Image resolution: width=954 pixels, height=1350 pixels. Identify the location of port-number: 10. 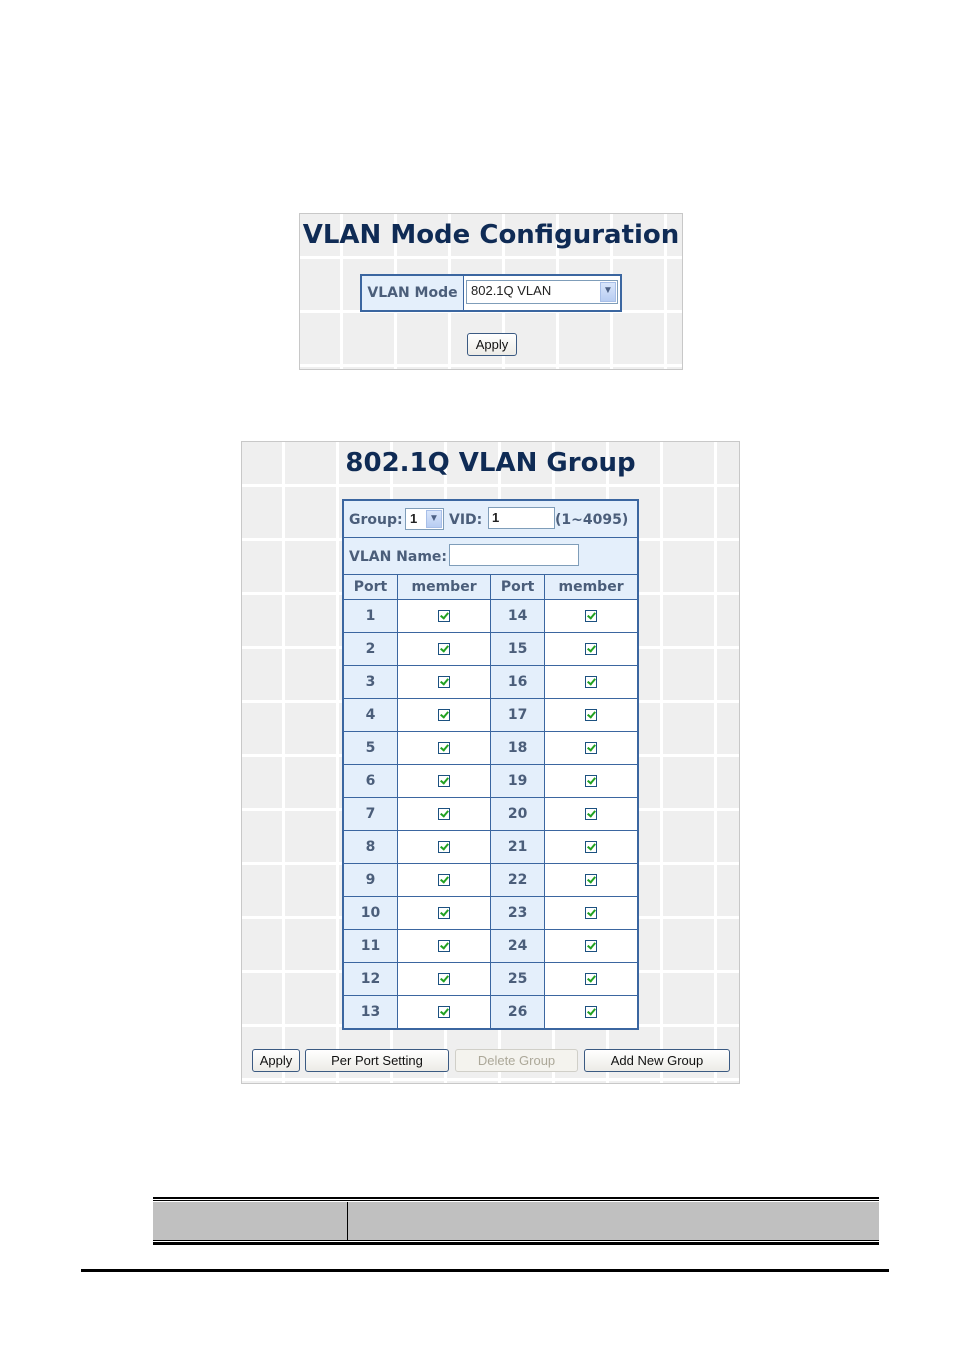
(371, 913).